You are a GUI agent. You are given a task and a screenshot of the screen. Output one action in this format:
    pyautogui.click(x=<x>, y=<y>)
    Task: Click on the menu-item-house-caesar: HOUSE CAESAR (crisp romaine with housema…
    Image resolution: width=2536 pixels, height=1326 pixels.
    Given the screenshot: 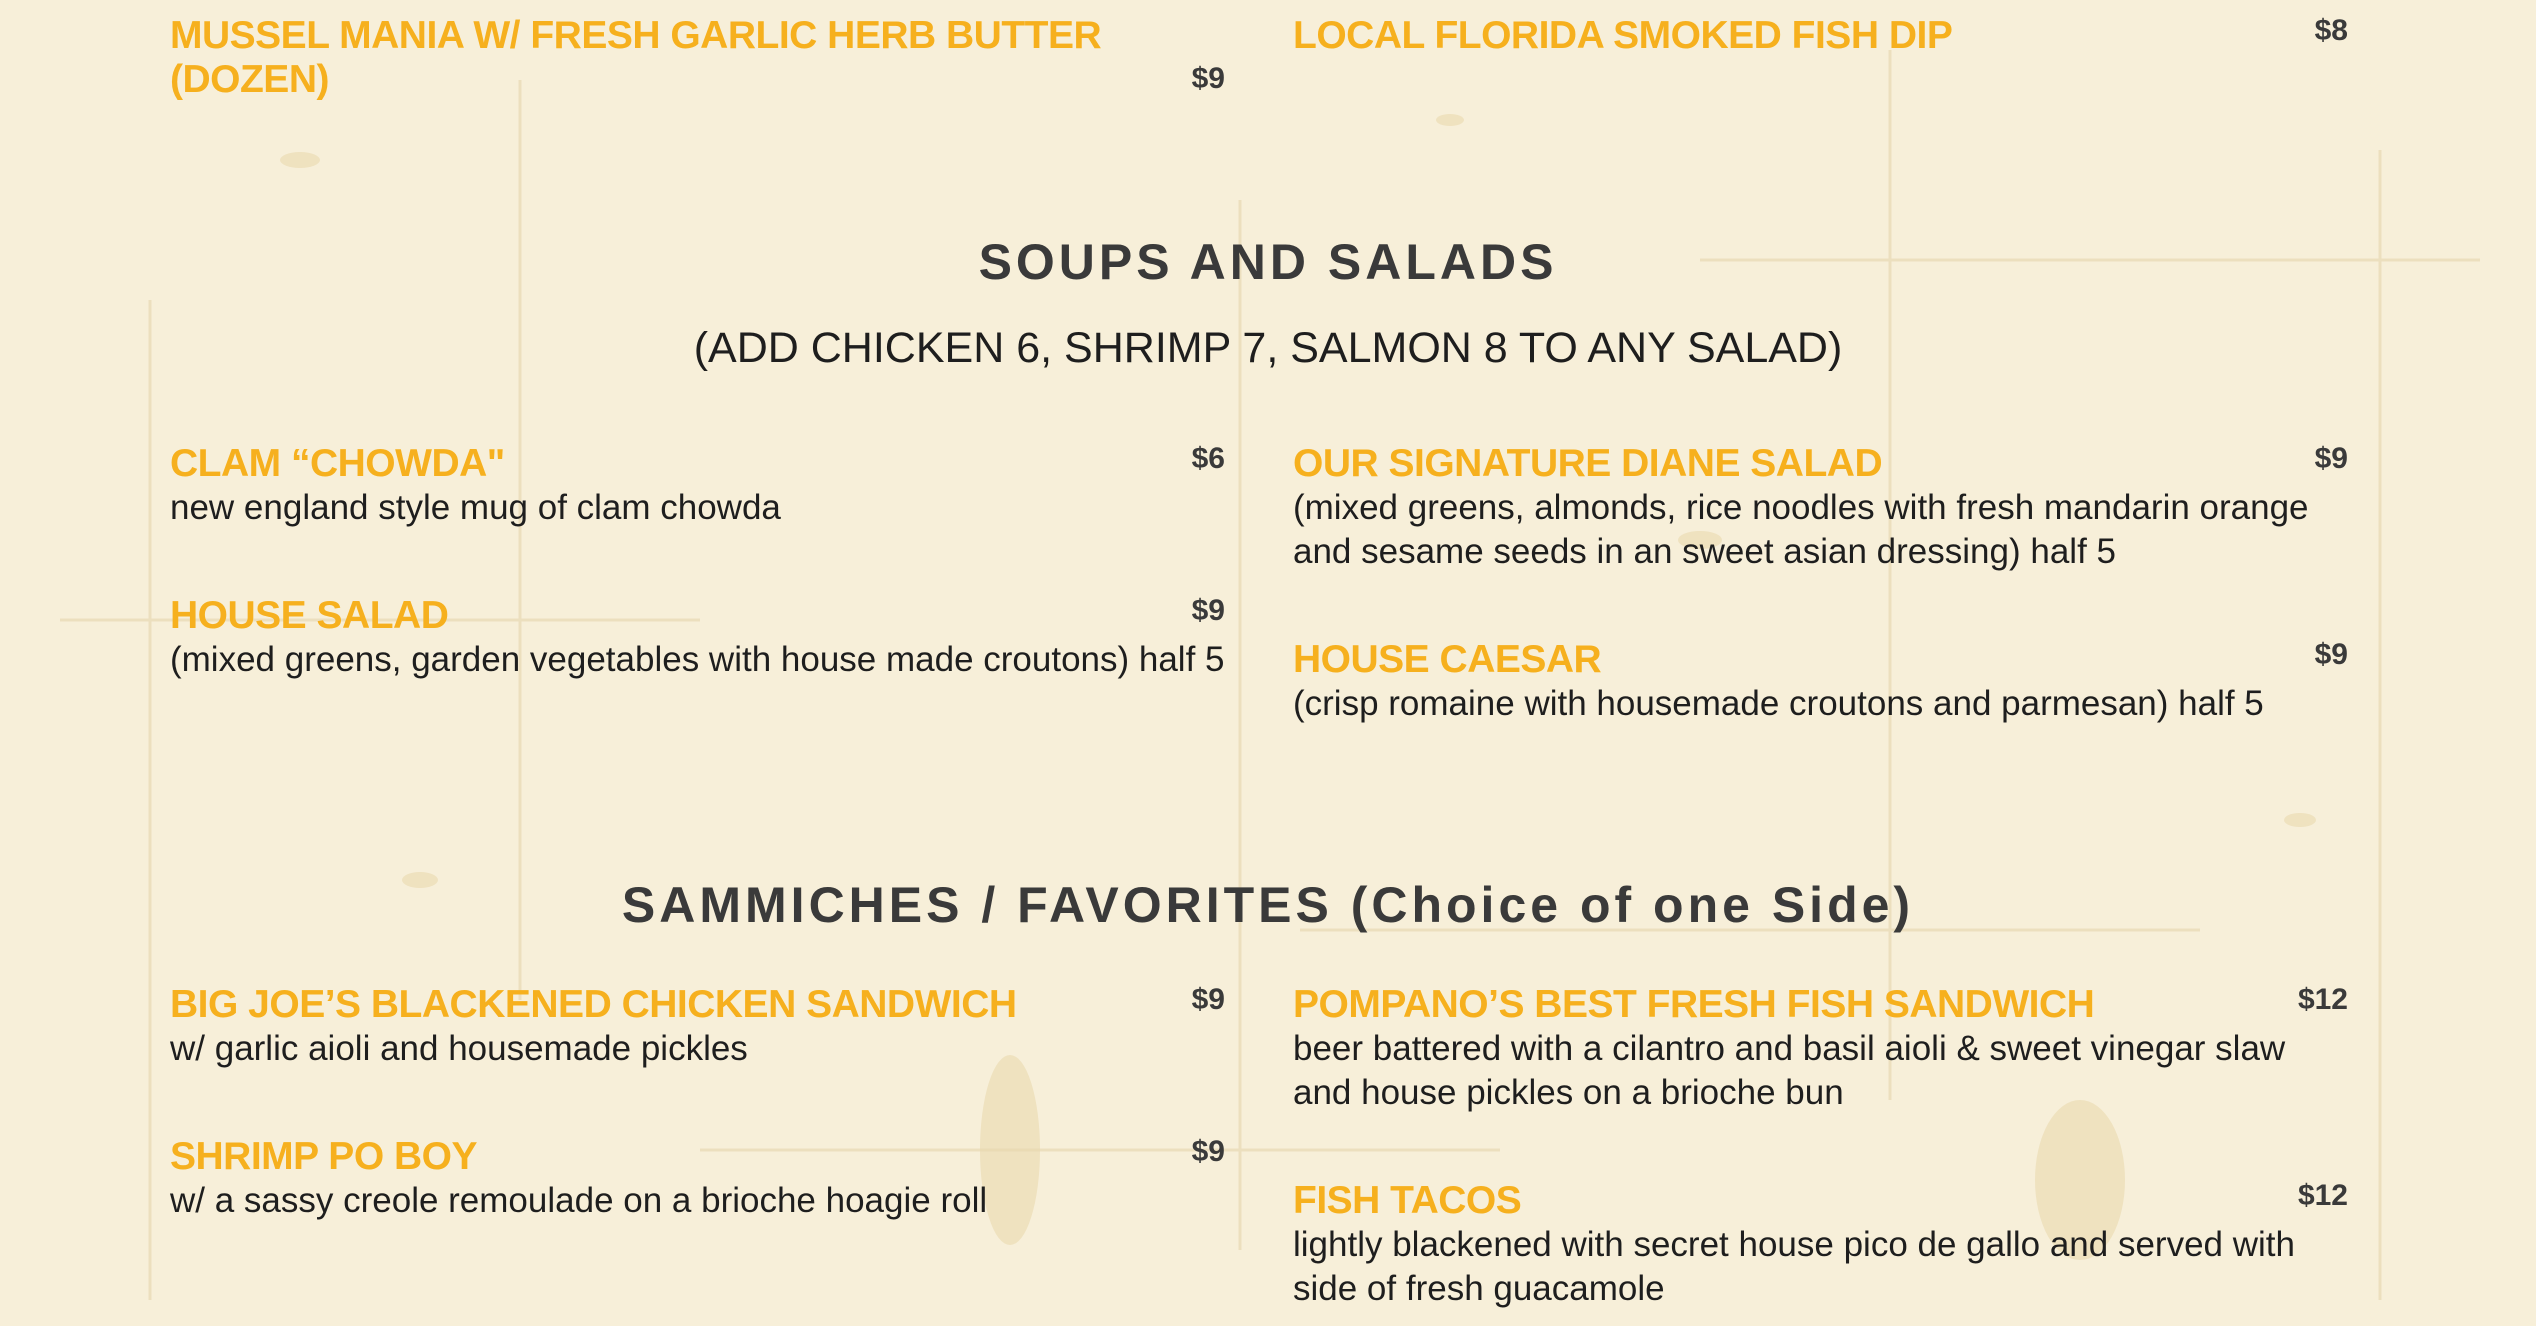 What is the action you would take?
    pyautogui.click(x=1820, y=682)
    